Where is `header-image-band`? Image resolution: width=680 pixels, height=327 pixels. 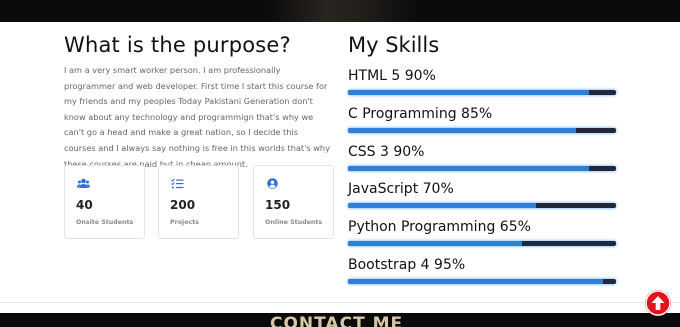
header-image-band is located at coordinates (340, 11).